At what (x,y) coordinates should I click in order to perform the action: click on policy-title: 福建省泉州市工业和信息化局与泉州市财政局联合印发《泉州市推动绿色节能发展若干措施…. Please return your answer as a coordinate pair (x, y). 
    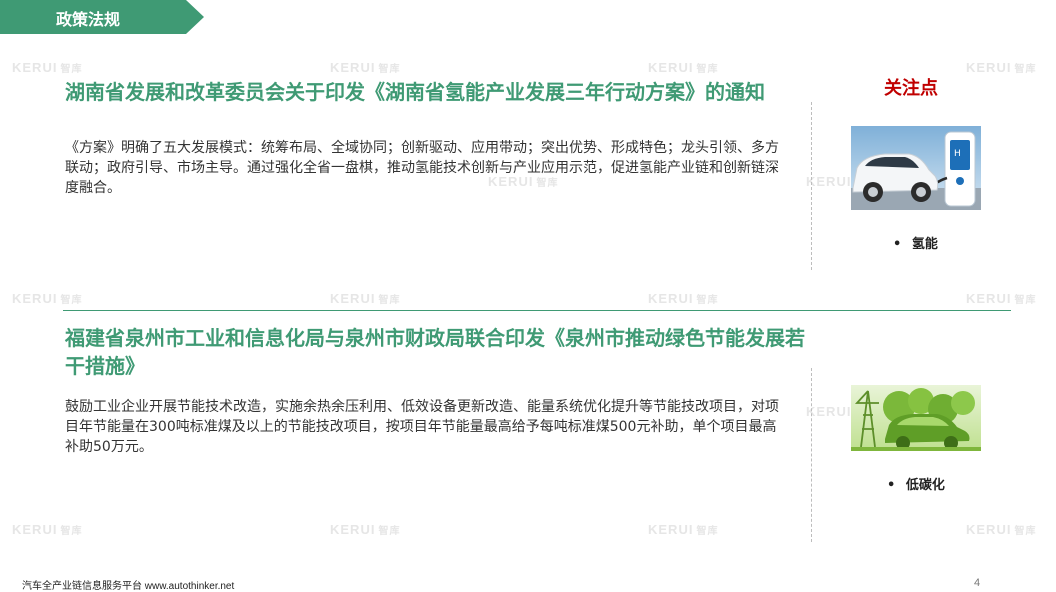
    Looking at the image, I should click on (435, 352).